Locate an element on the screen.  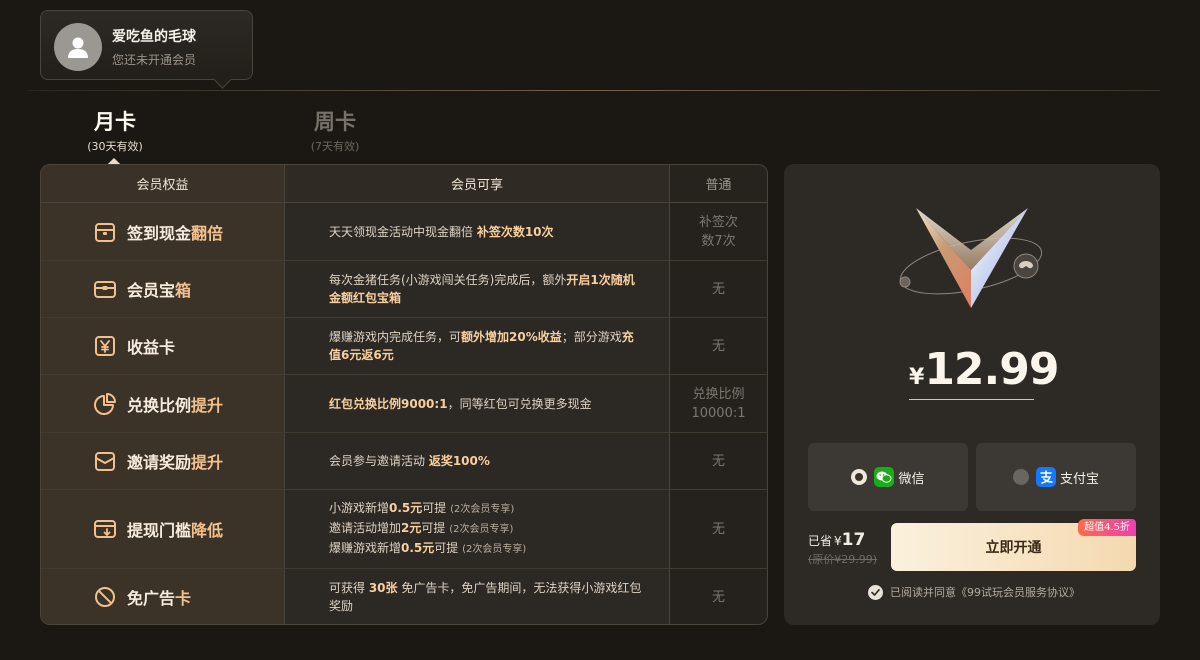
description-text: 天天领现金活动中现金翻倍 is located at coordinates (403, 231).